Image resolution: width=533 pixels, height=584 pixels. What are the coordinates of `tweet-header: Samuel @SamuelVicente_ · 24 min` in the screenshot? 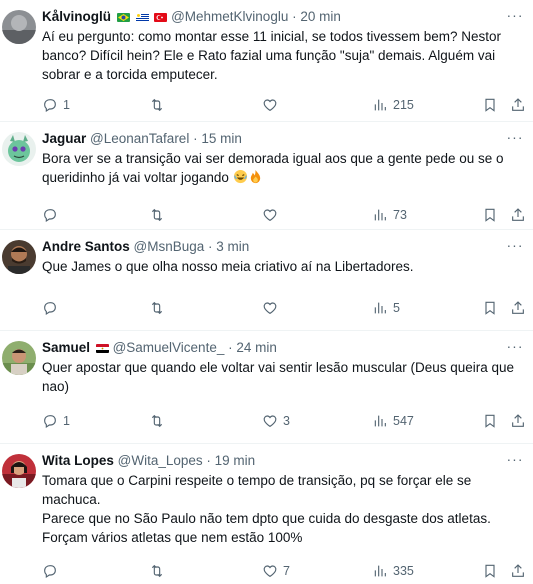 It's located at (270, 348).